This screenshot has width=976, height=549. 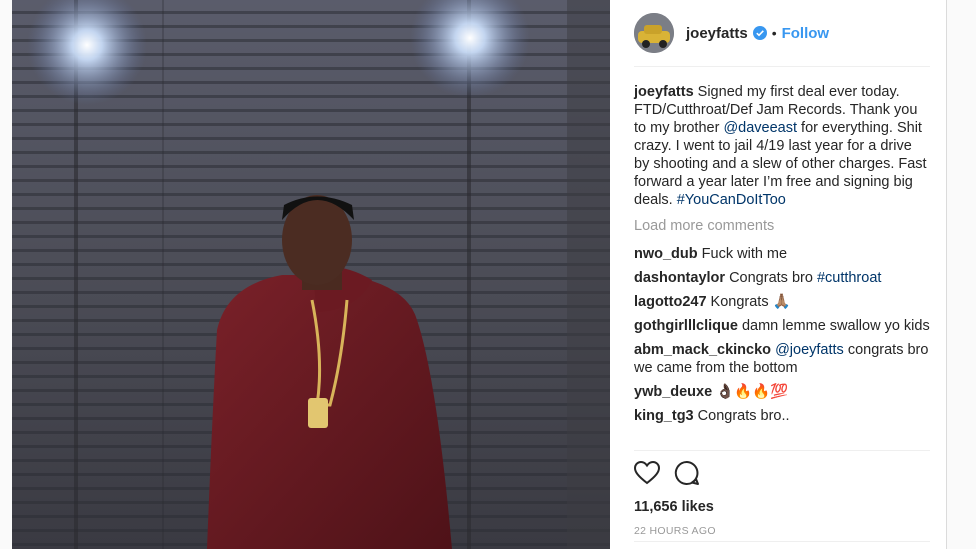 What do you see at coordinates (781, 493) in the screenshot?
I see `post-actions: 11,656 likes 22 HOURS AGO` at bounding box center [781, 493].